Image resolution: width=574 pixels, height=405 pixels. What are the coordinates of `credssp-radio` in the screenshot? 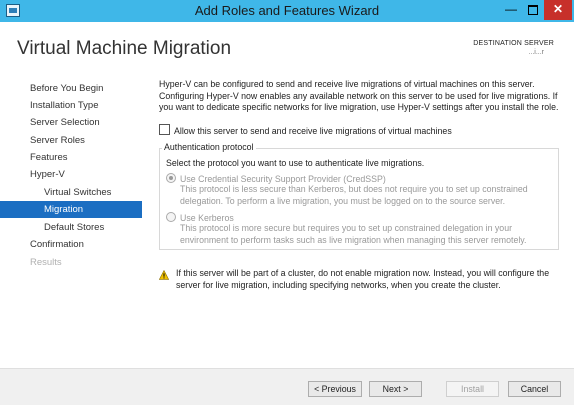 It's located at (171, 178).